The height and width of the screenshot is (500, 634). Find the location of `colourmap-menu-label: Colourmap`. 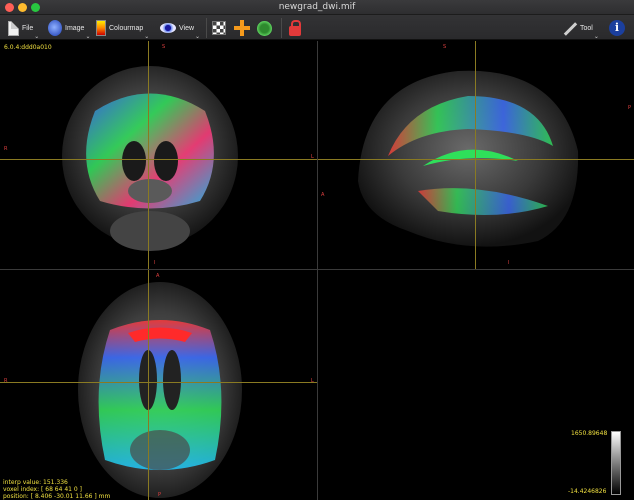

colourmap-menu-label: Colourmap is located at coordinates (126, 28).